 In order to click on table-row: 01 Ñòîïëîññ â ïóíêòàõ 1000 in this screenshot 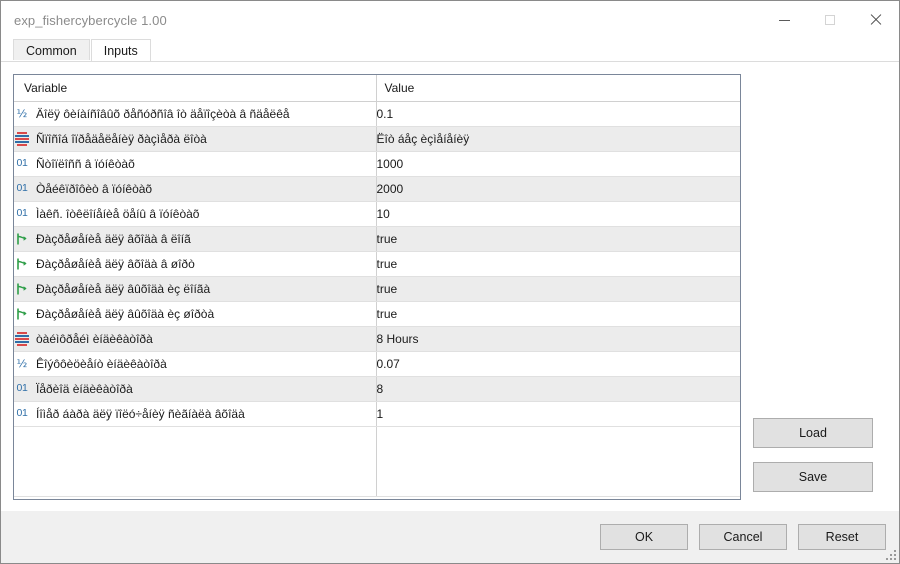, I will do `click(377, 164)`.